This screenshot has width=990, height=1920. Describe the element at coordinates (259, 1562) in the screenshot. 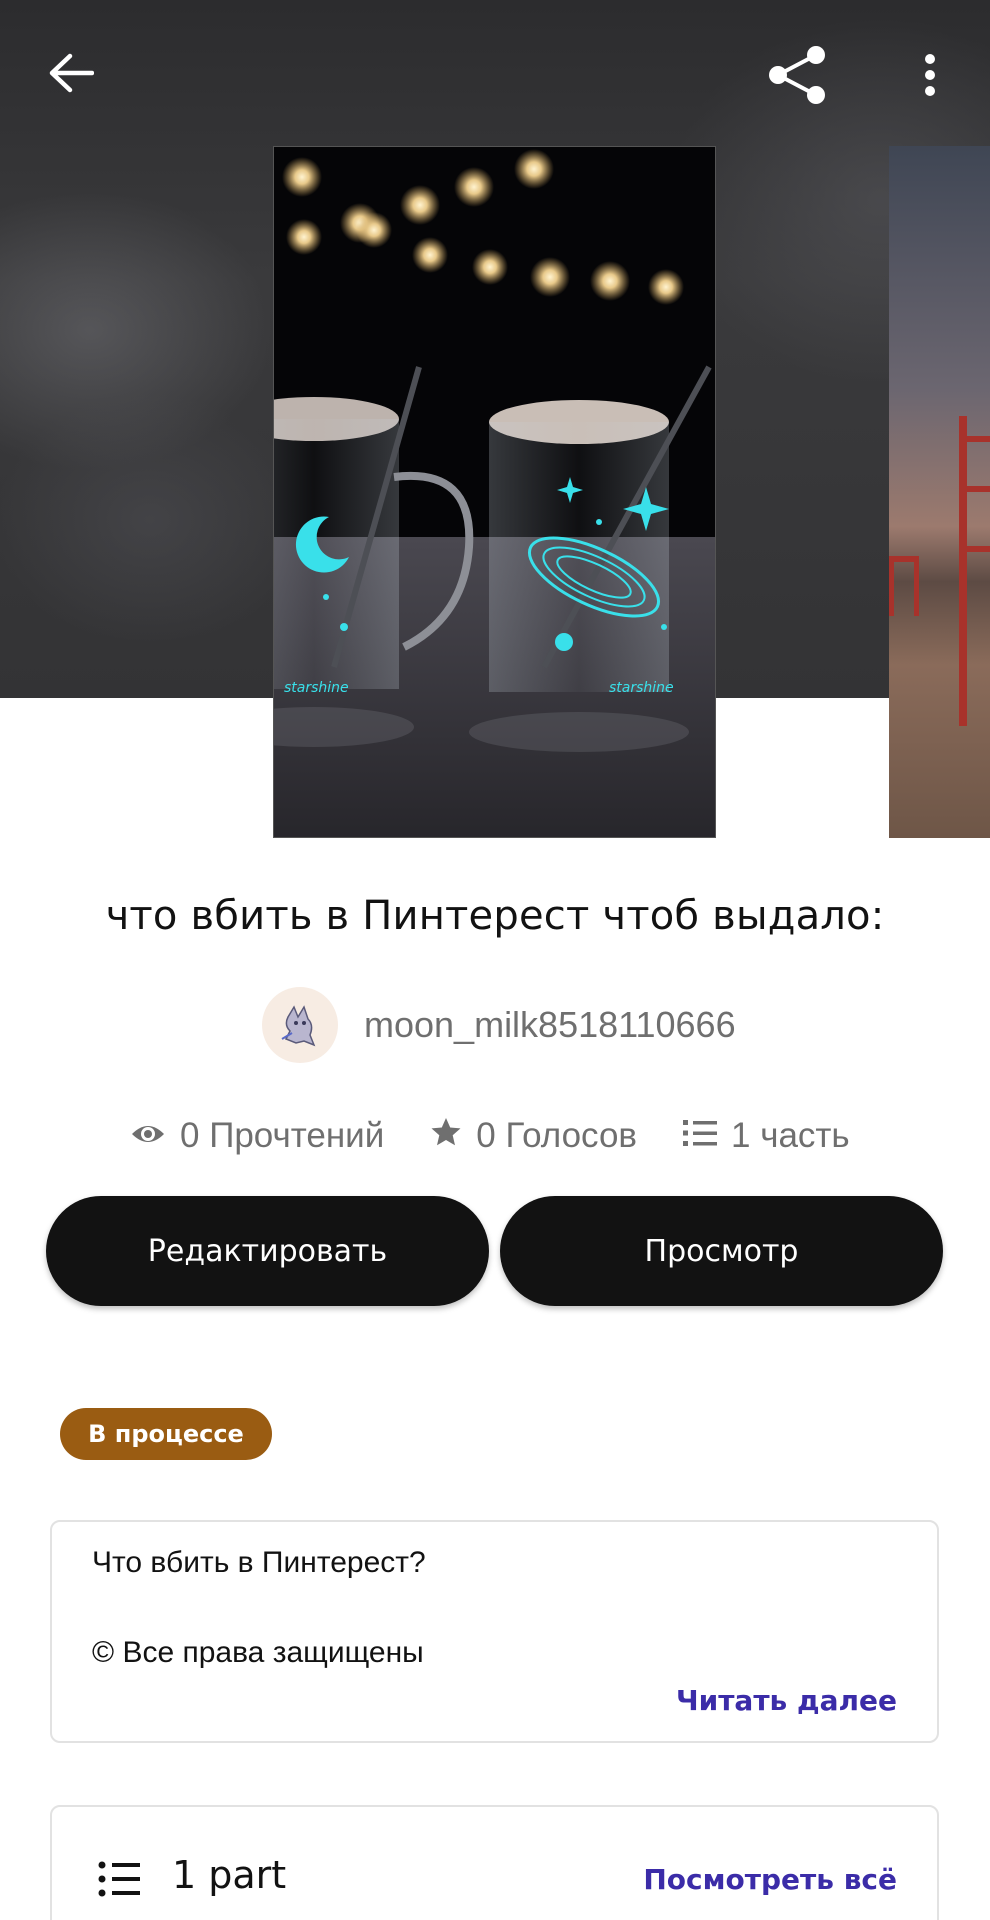

I see `description-text: Что вбить в Пинтерест?` at that location.